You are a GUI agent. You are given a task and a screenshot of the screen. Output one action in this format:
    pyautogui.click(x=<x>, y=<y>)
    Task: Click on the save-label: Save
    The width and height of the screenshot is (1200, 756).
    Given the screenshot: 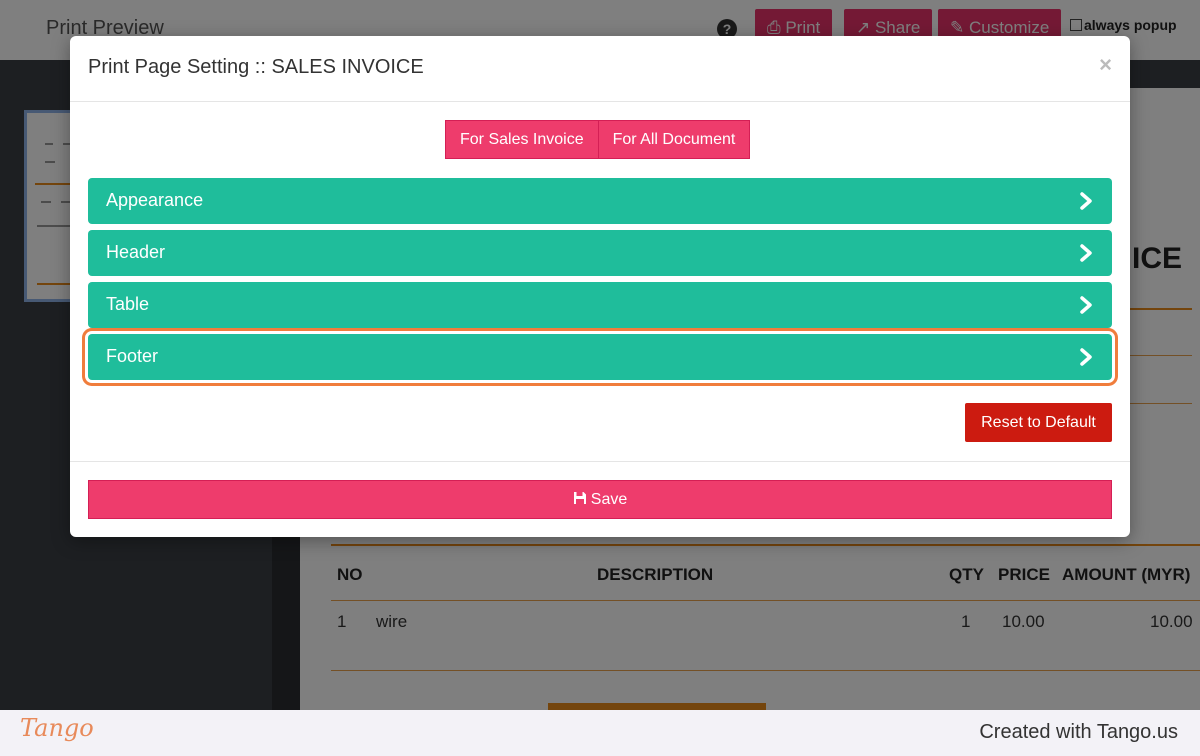 What is the action you would take?
    pyautogui.click(x=609, y=499)
    